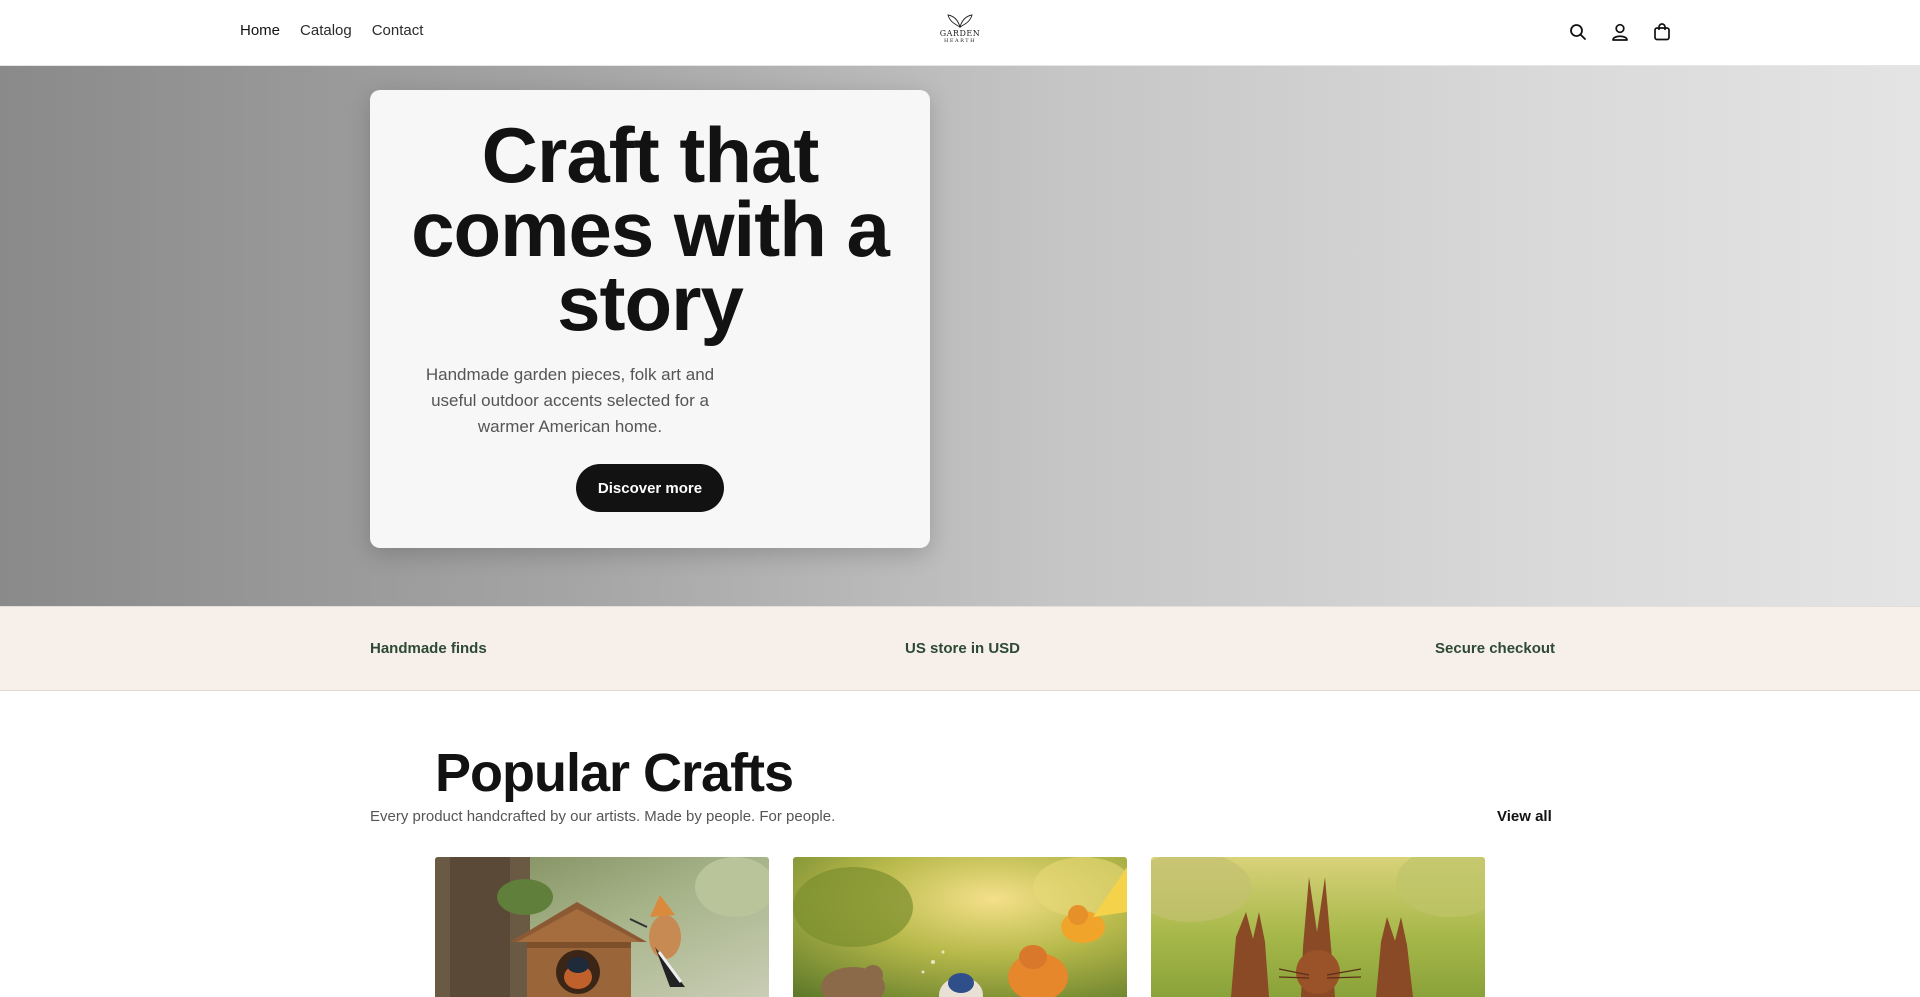 This screenshot has height=997, width=1920. I want to click on section-title: Popular Crafts, so click(614, 773).